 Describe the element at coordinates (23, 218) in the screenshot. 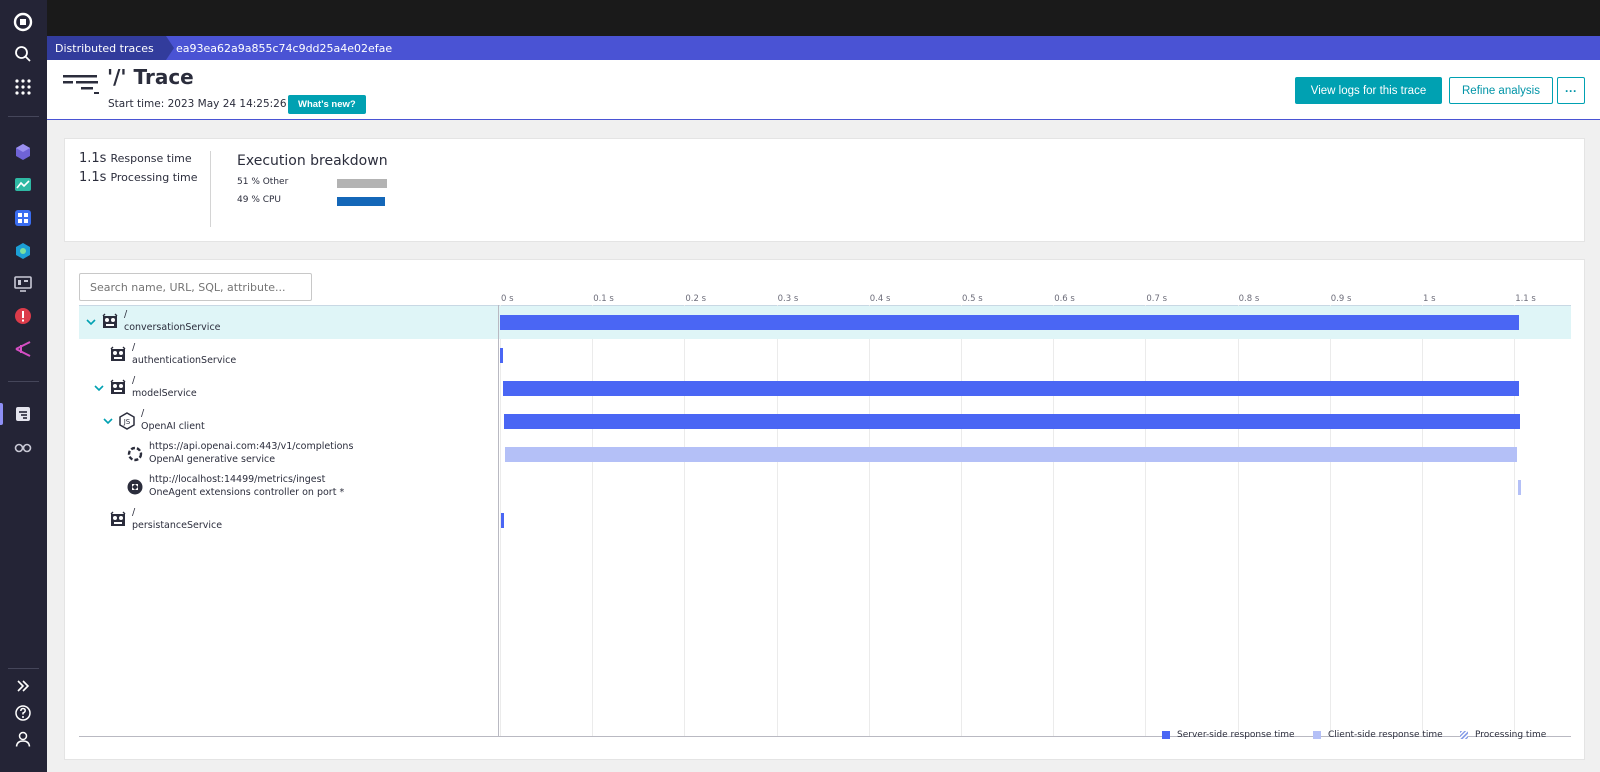

I see `apps-blue-icon` at that location.